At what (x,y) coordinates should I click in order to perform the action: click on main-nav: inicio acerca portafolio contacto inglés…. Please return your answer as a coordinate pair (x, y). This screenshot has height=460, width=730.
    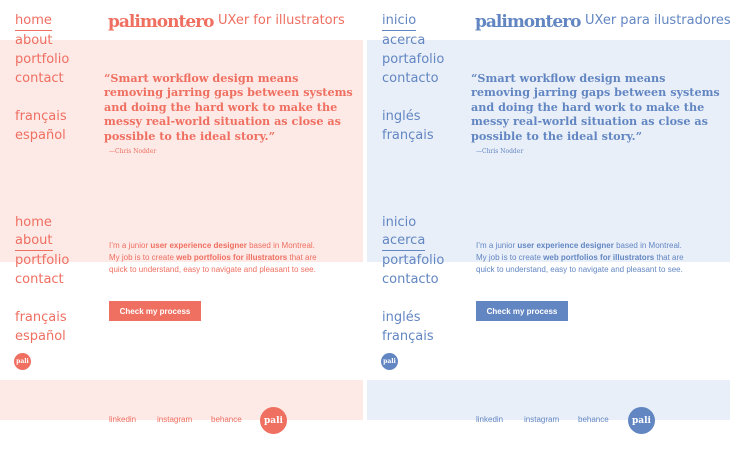
    Looking at the image, I should click on (413, 78).